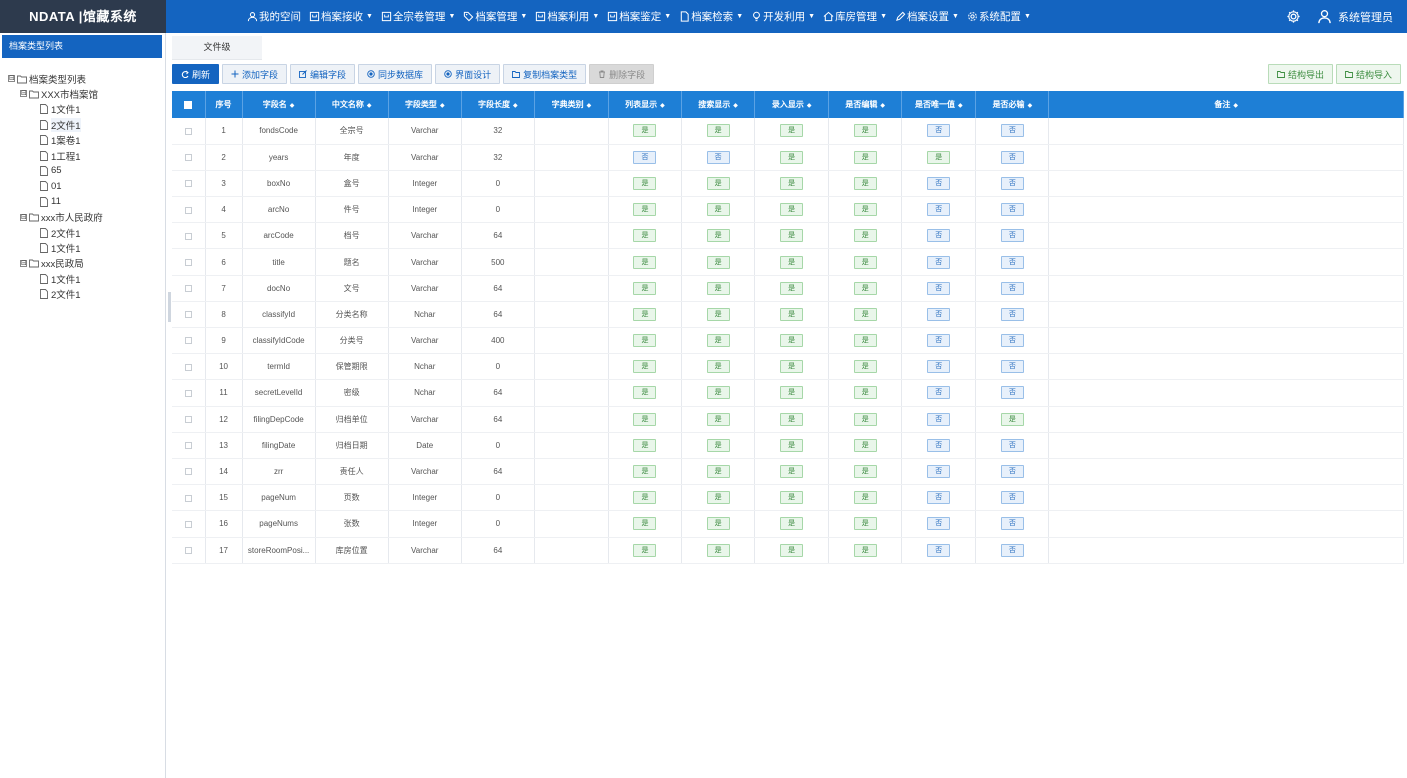  I want to click on refresh-button: 刷新, so click(196, 74).